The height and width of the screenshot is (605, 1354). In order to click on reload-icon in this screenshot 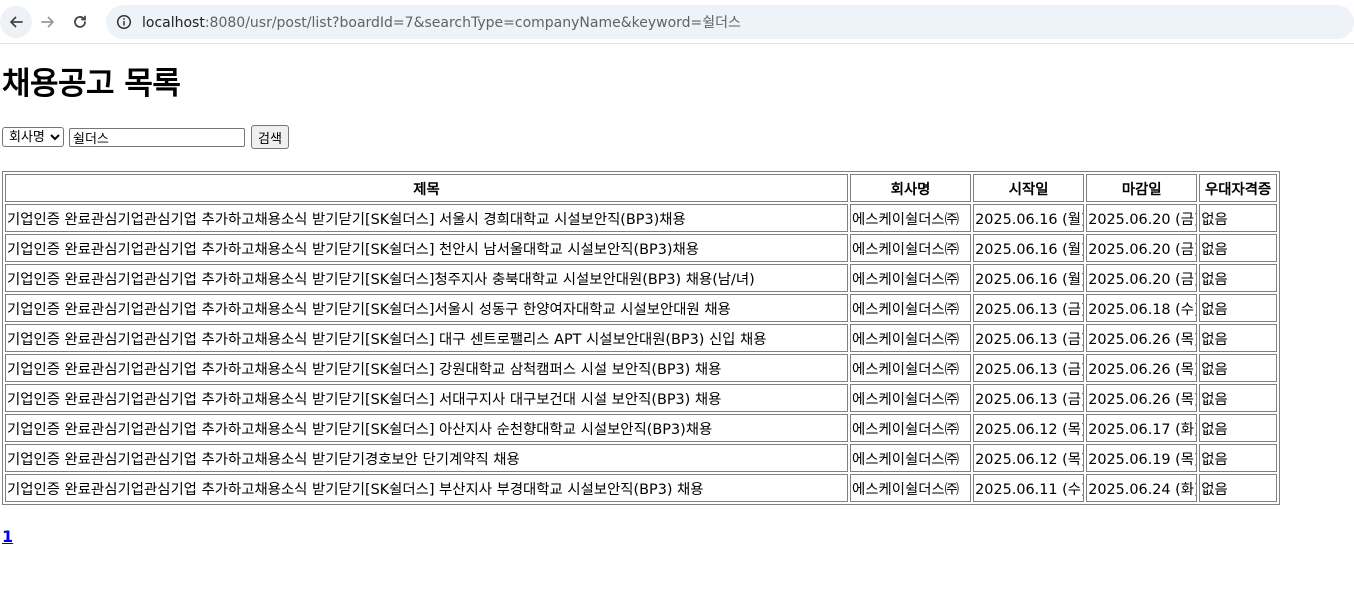, I will do `click(80, 21)`.